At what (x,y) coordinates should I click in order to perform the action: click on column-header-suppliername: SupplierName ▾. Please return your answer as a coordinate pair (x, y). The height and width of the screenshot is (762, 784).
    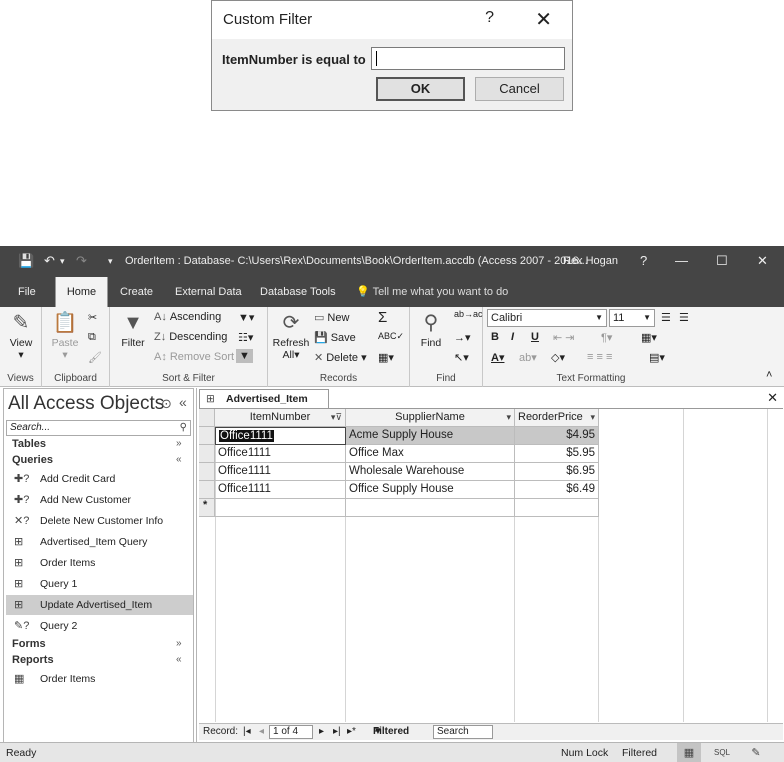
    Looking at the image, I should click on (430, 418).